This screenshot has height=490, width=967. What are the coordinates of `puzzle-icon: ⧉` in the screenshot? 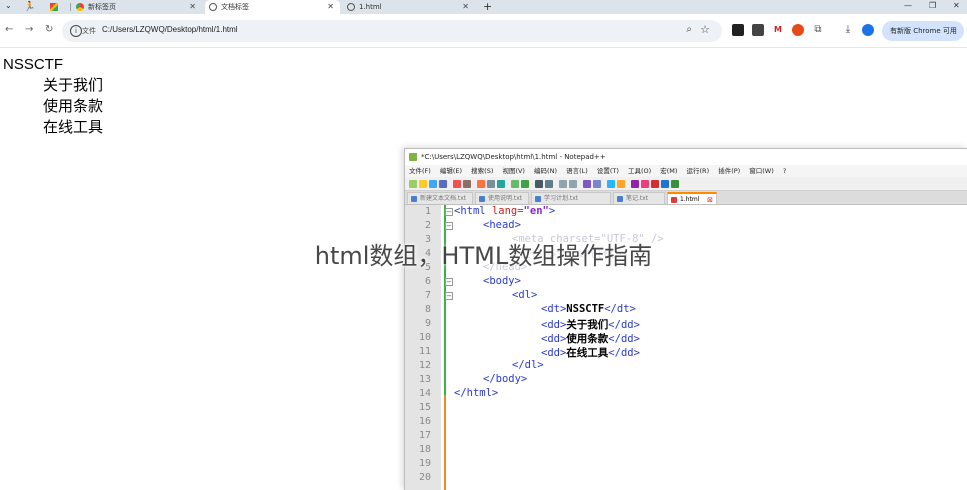 It's located at (818, 30).